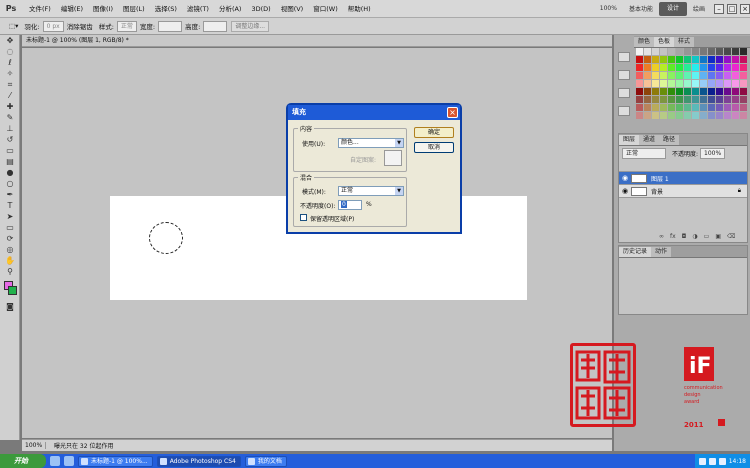 This screenshot has height=468, width=750. I want to click on tab-swatches: 色板, so click(664, 42).